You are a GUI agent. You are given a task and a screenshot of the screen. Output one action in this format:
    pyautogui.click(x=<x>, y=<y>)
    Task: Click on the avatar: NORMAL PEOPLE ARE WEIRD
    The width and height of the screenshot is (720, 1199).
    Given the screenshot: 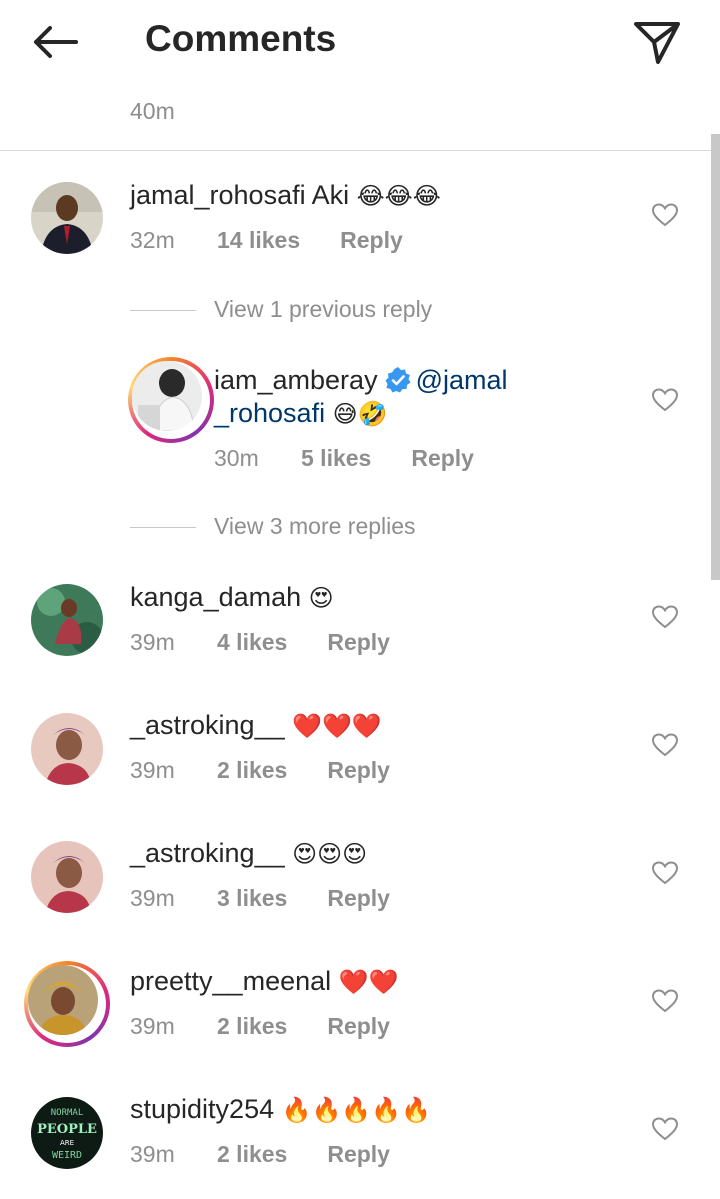 What is the action you would take?
    pyautogui.click(x=67, y=1133)
    